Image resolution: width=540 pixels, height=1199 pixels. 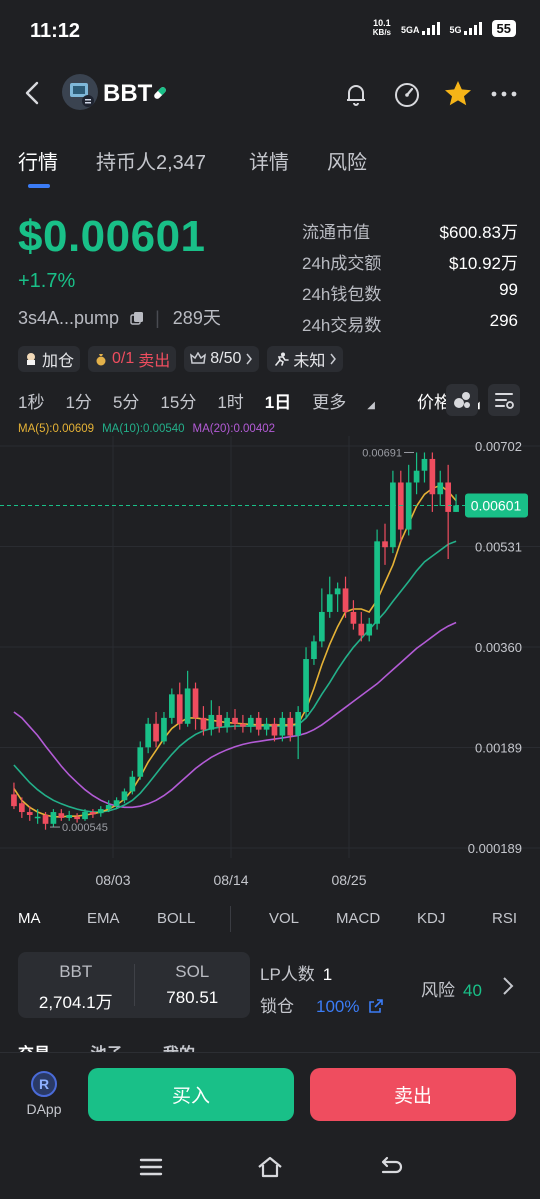 I want to click on tab-details: 详情, so click(x=269, y=160).